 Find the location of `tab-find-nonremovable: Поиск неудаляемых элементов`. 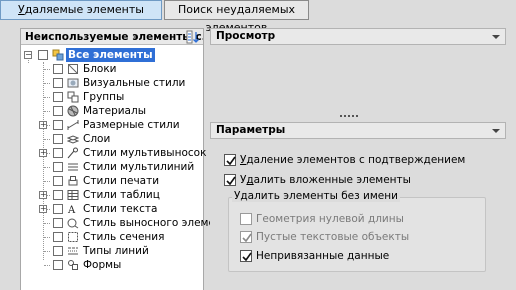

tab-find-nonremovable: Поиск неудаляемых элементов is located at coordinates (236, 17).